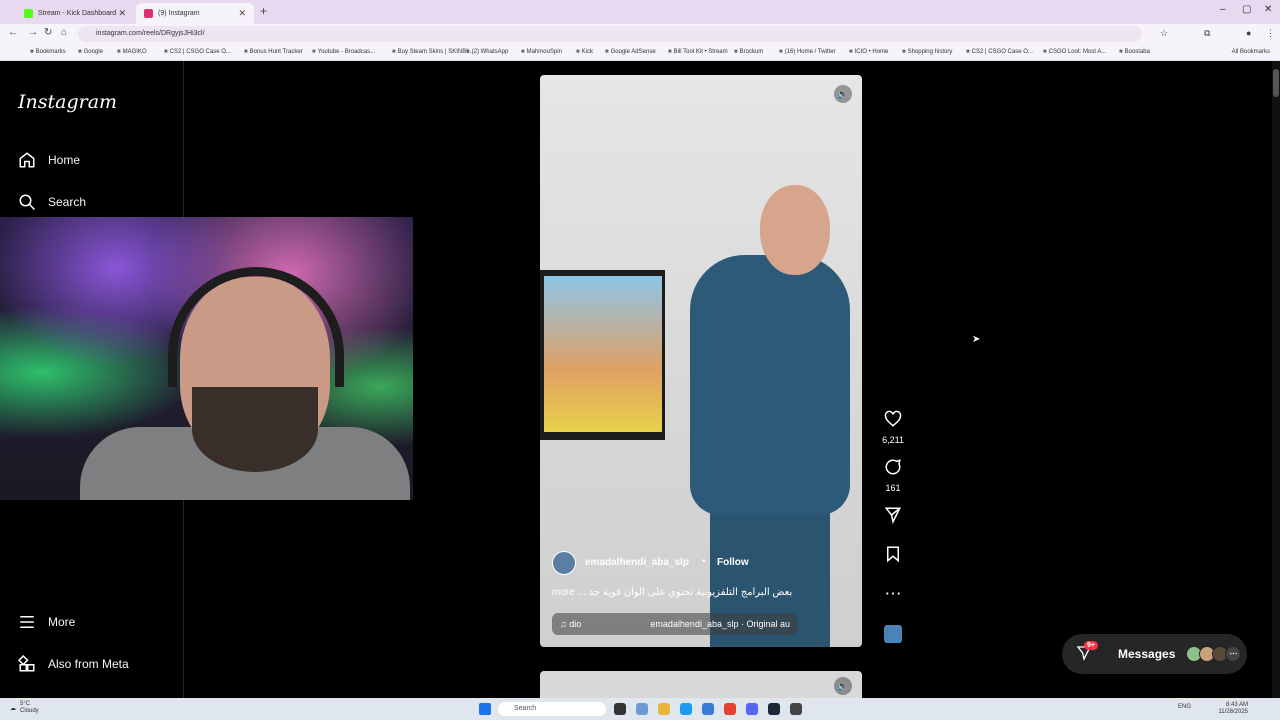  Describe the element at coordinates (52, 202) in the screenshot. I see `sidebar-item-search: Search` at that location.